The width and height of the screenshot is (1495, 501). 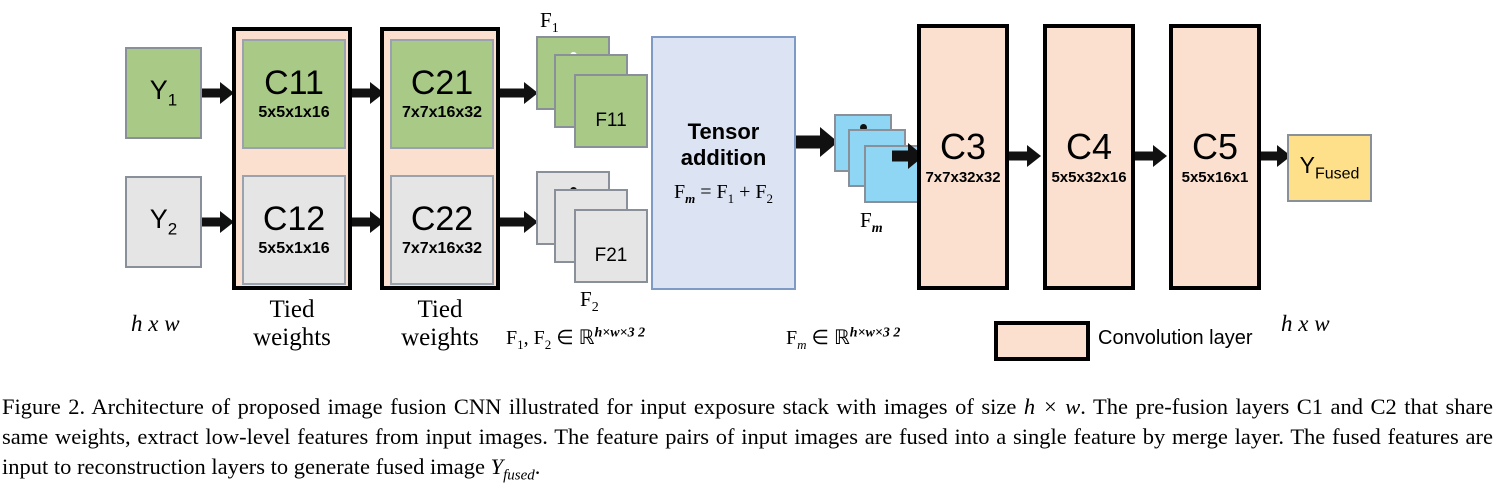 What do you see at coordinates (549, 22) in the screenshot?
I see `feature-stack-f1-label: F1` at bounding box center [549, 22].